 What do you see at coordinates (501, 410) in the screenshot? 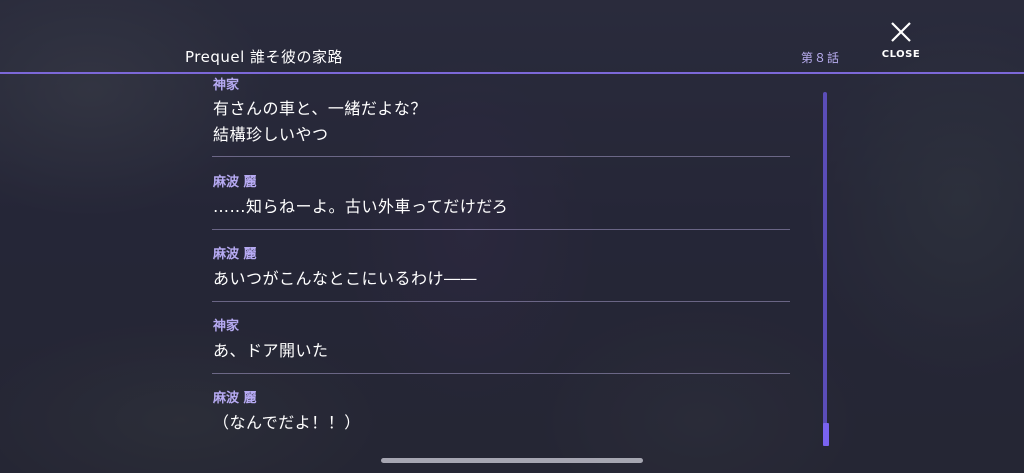
I see `log-entry: 麻波 麗 （なんでだよ！！）` at bounding box center [501, 410].